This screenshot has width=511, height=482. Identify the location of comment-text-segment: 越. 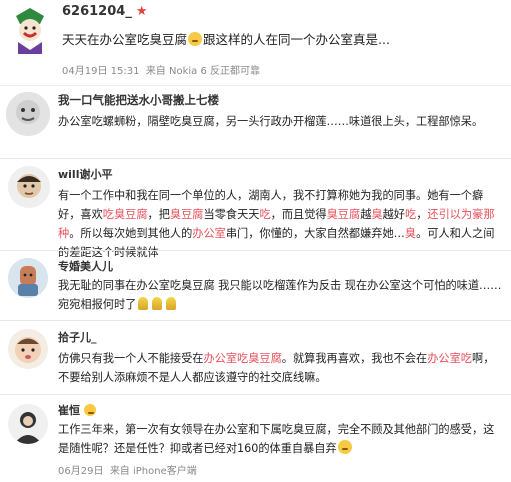
(366, 214).